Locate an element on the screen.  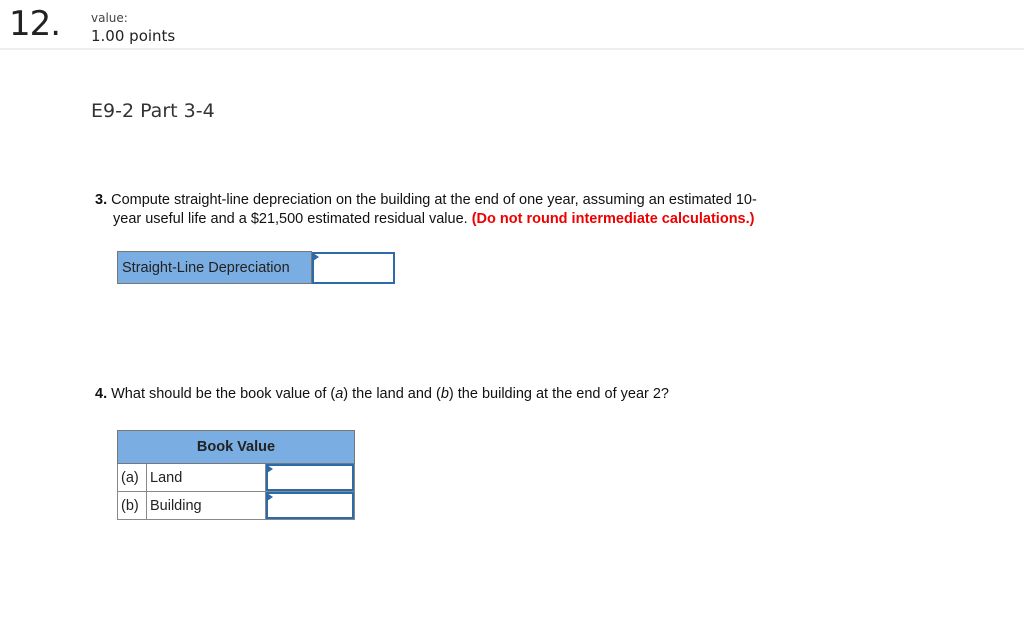
straight-line-depreciation-input is located at coordinates (353, 267).